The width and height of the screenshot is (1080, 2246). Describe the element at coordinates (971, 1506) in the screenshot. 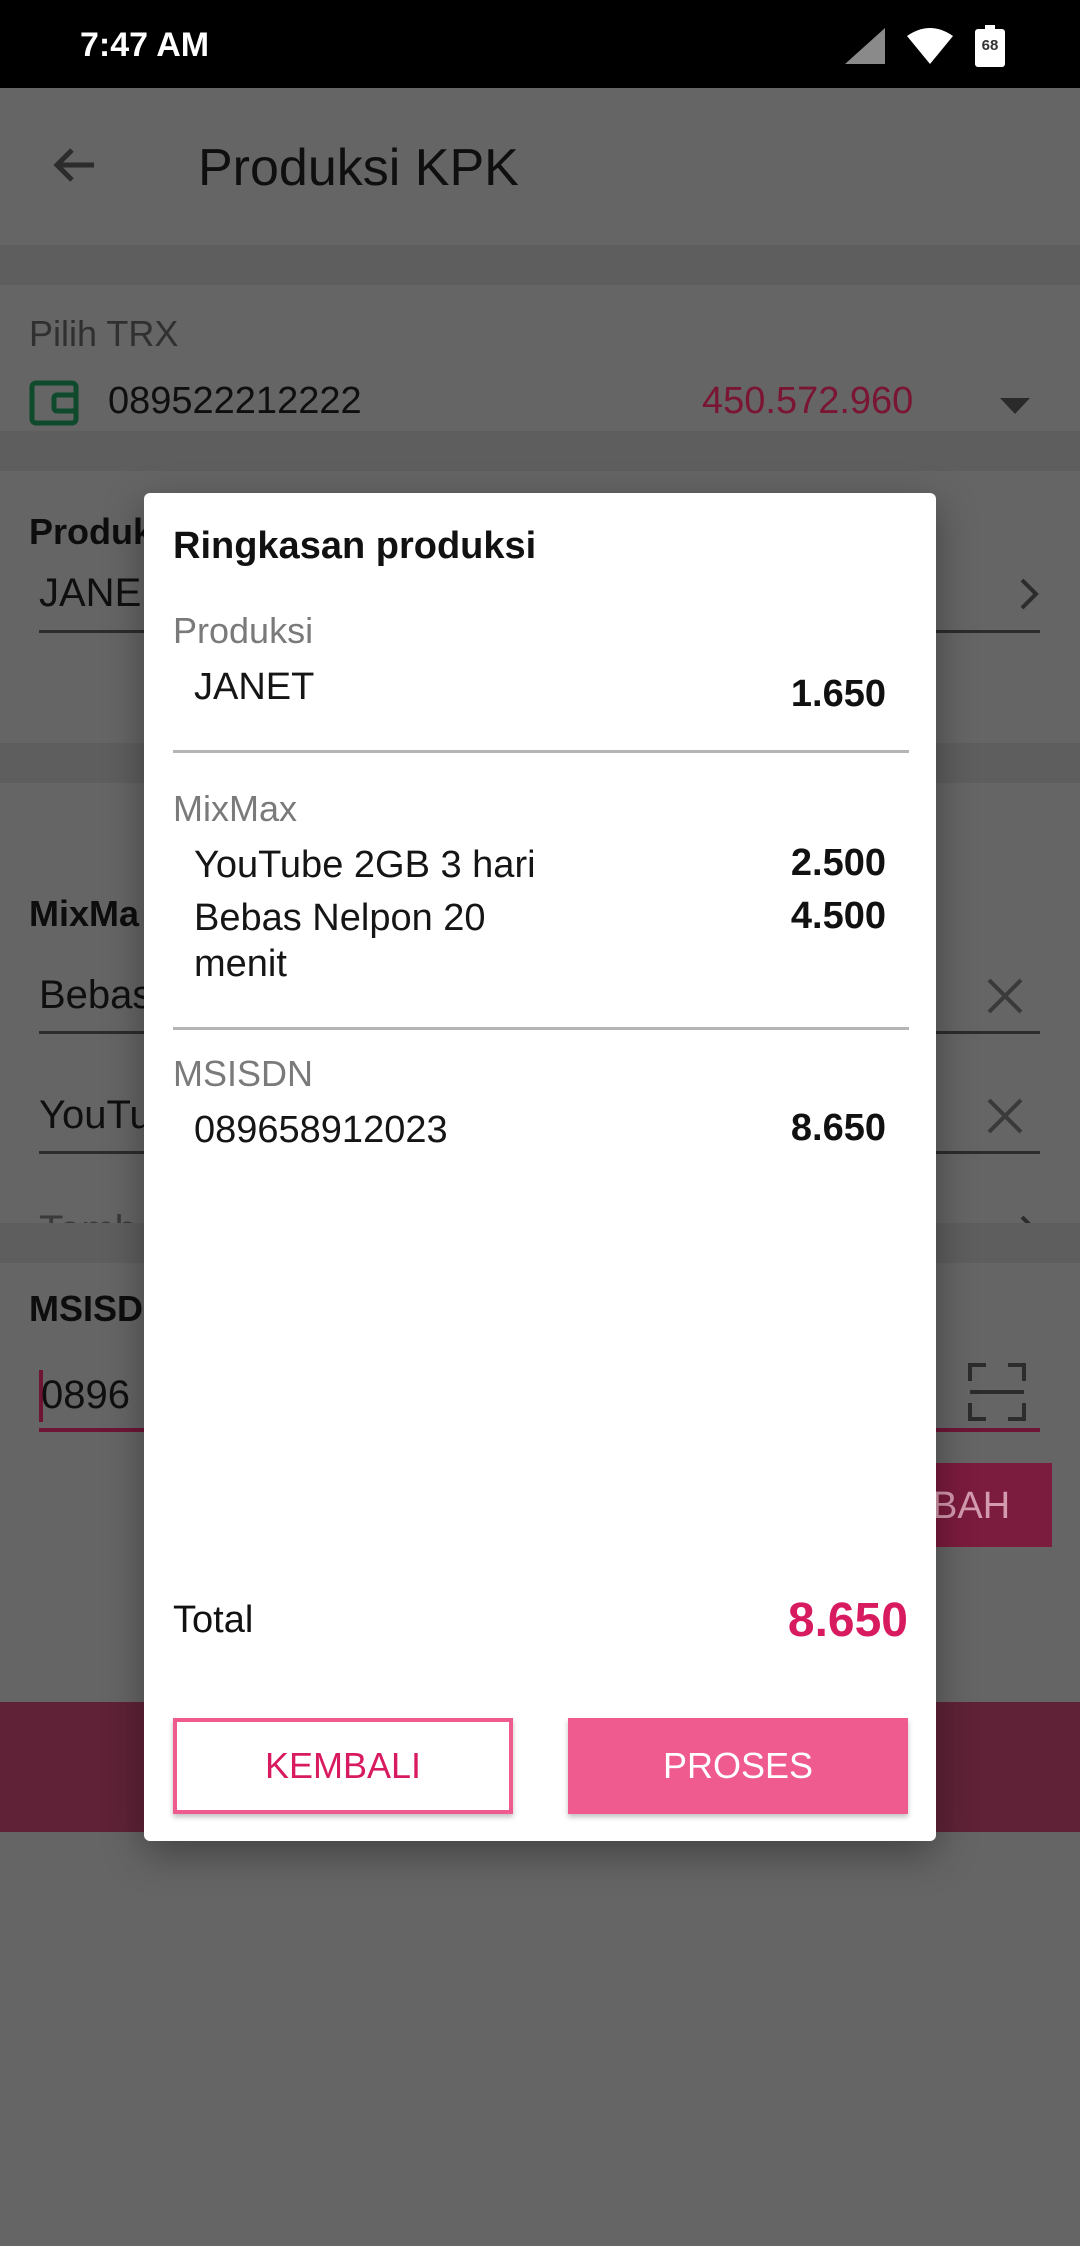

I see `add-msisdn-label: BAH` at that location.